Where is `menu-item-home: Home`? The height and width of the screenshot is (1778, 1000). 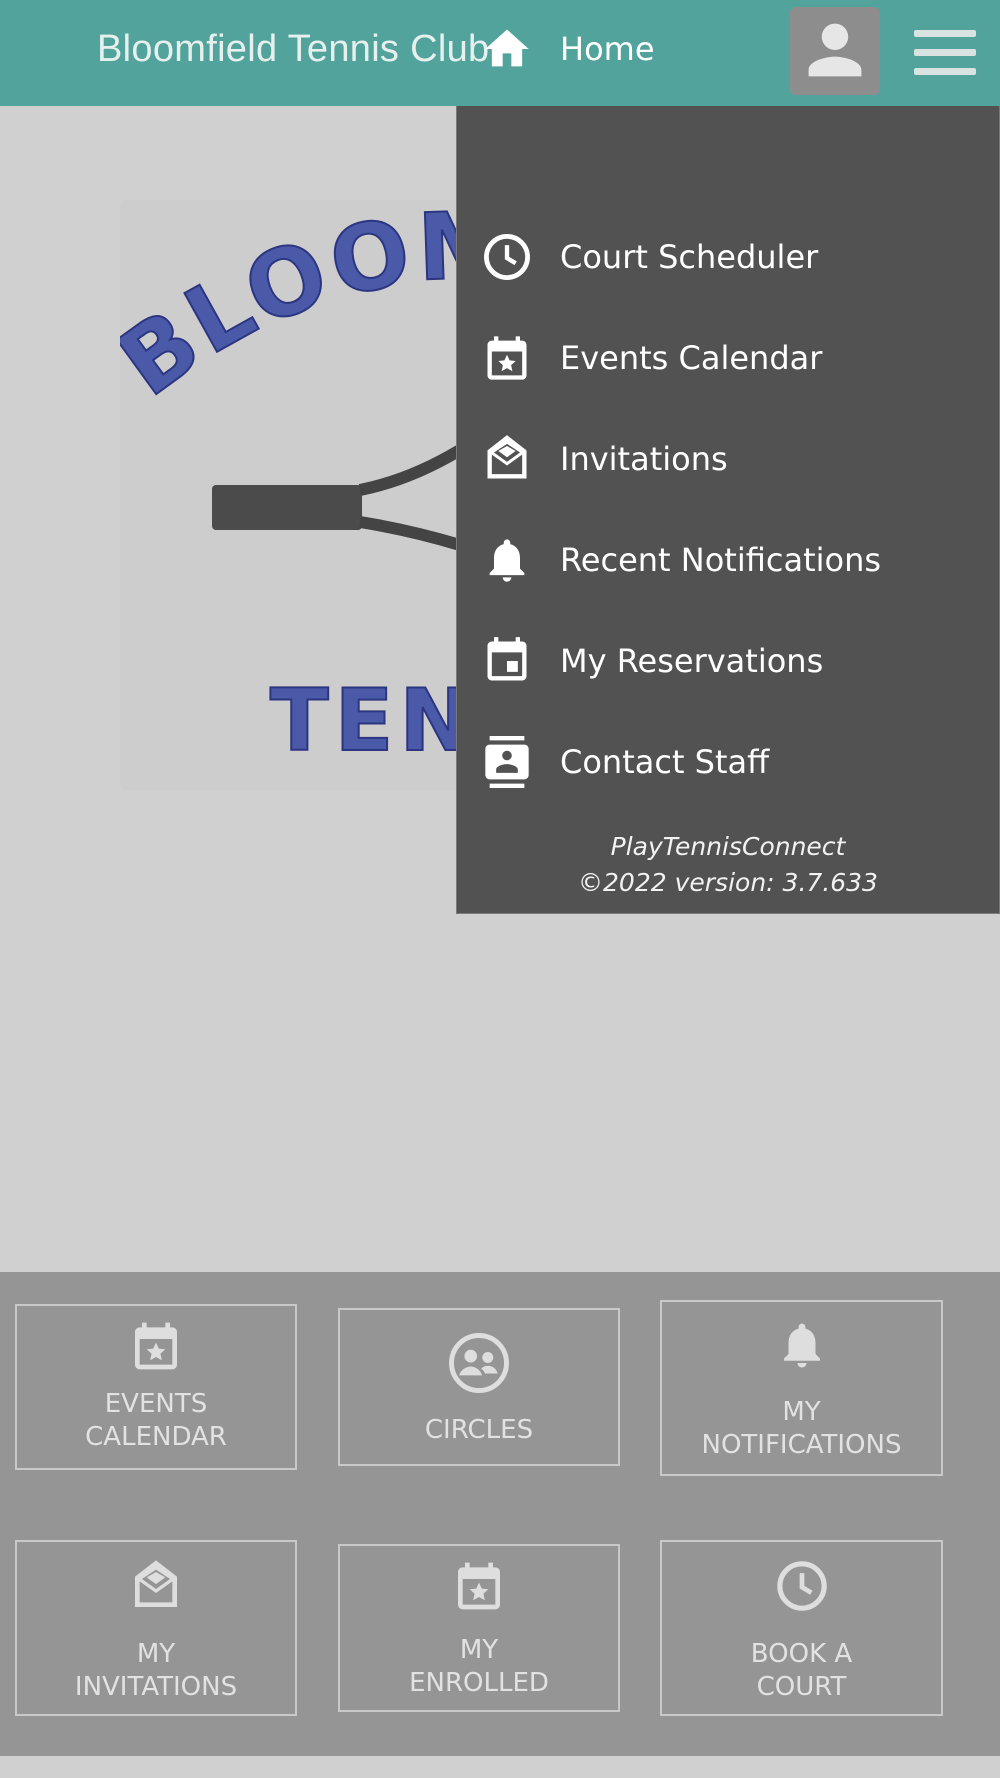 menu-item-home: Home is located at coordinates (728, 49).